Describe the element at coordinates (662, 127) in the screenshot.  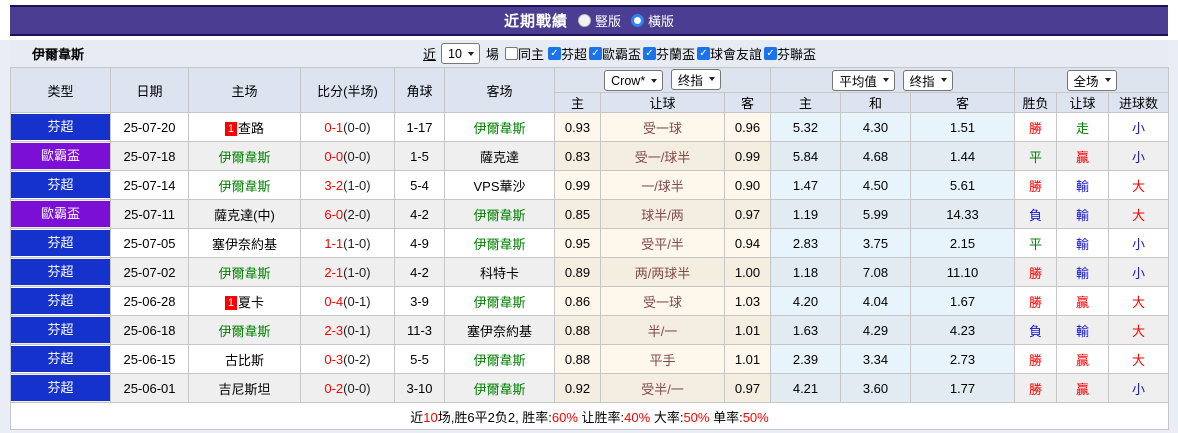
I see `asian-handicap: 受一球` at that location.